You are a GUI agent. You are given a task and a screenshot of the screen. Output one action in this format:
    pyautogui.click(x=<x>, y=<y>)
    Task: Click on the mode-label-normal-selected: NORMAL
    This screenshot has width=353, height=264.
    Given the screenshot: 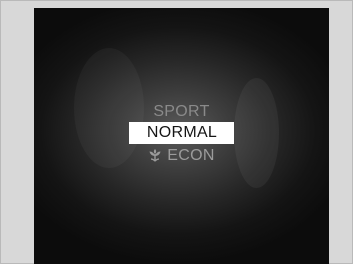 What is the action you would take?
    pyautogui.click(x=181, y=133)
    